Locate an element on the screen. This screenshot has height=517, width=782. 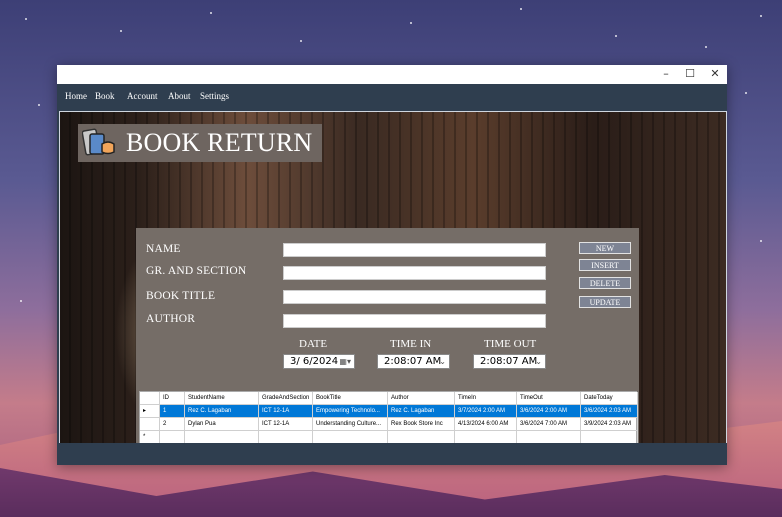
row-header-cell is located at coordinates (150, 398).